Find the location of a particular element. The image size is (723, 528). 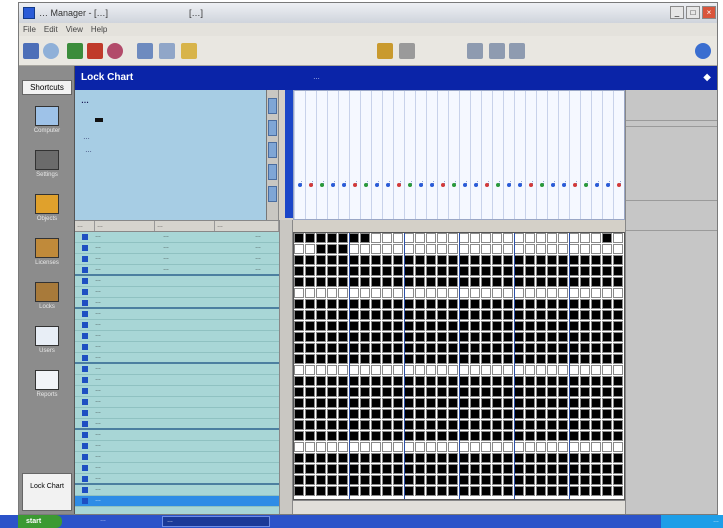

menu-help: Help is located at coordinates (99, 29).